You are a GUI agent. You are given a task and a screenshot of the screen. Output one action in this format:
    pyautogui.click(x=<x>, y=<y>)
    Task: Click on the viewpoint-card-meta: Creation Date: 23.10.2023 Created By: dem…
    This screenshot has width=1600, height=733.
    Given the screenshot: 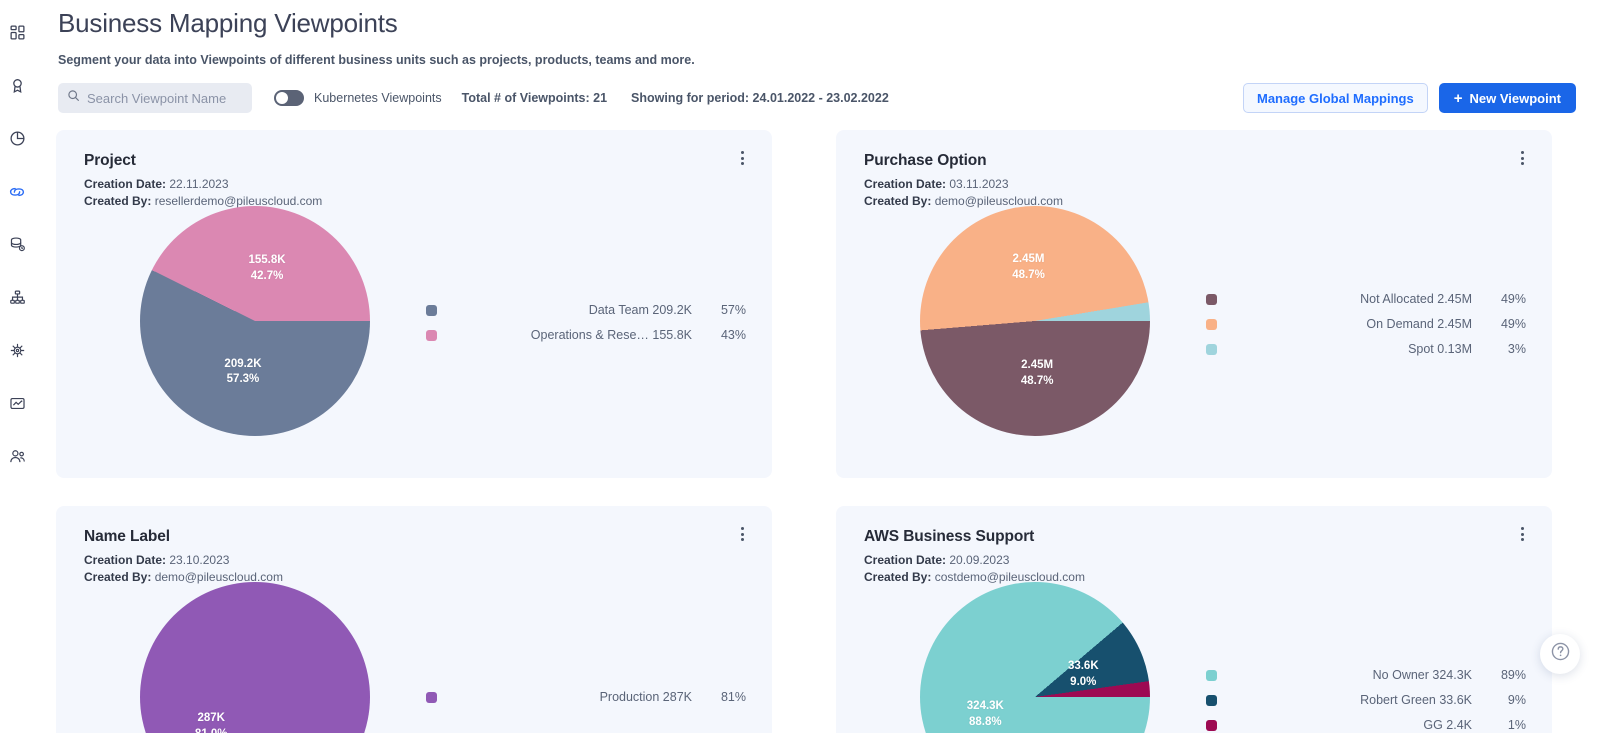 What is the action you would take?
    pyautogui.click(x=416, y=568)
    